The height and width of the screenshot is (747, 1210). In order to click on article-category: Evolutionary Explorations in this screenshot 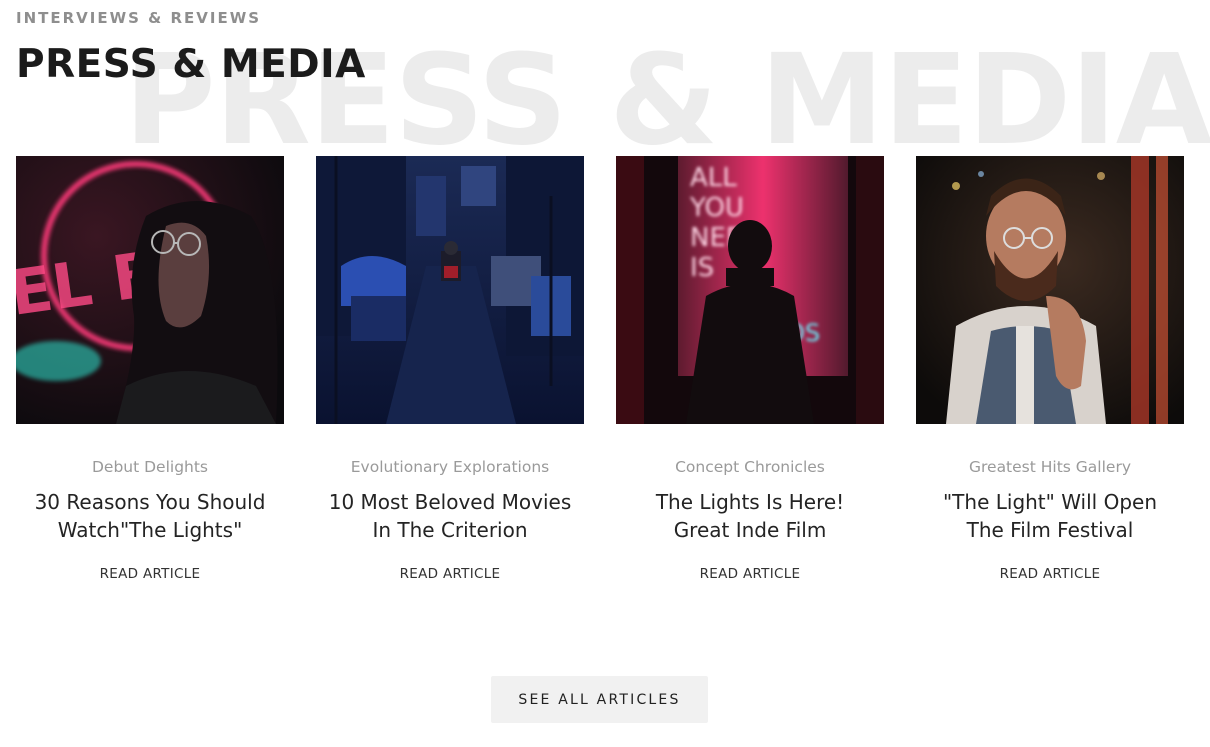, I will do `click(450, 467)`.